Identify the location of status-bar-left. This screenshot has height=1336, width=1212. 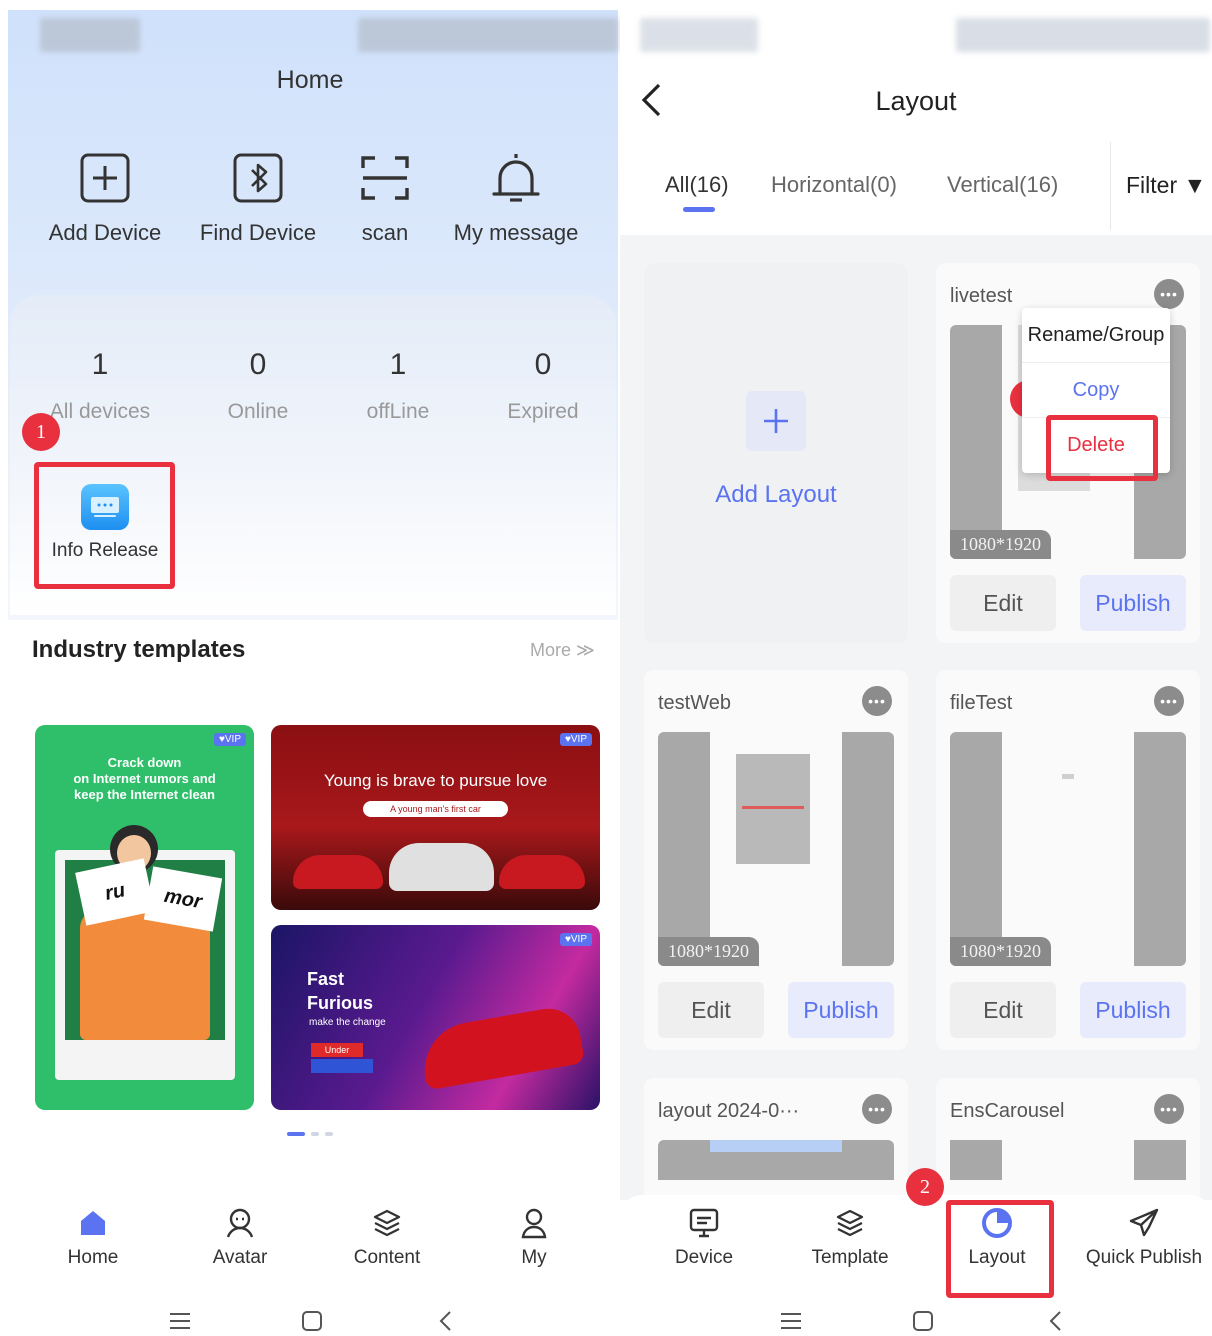
(90, 35).